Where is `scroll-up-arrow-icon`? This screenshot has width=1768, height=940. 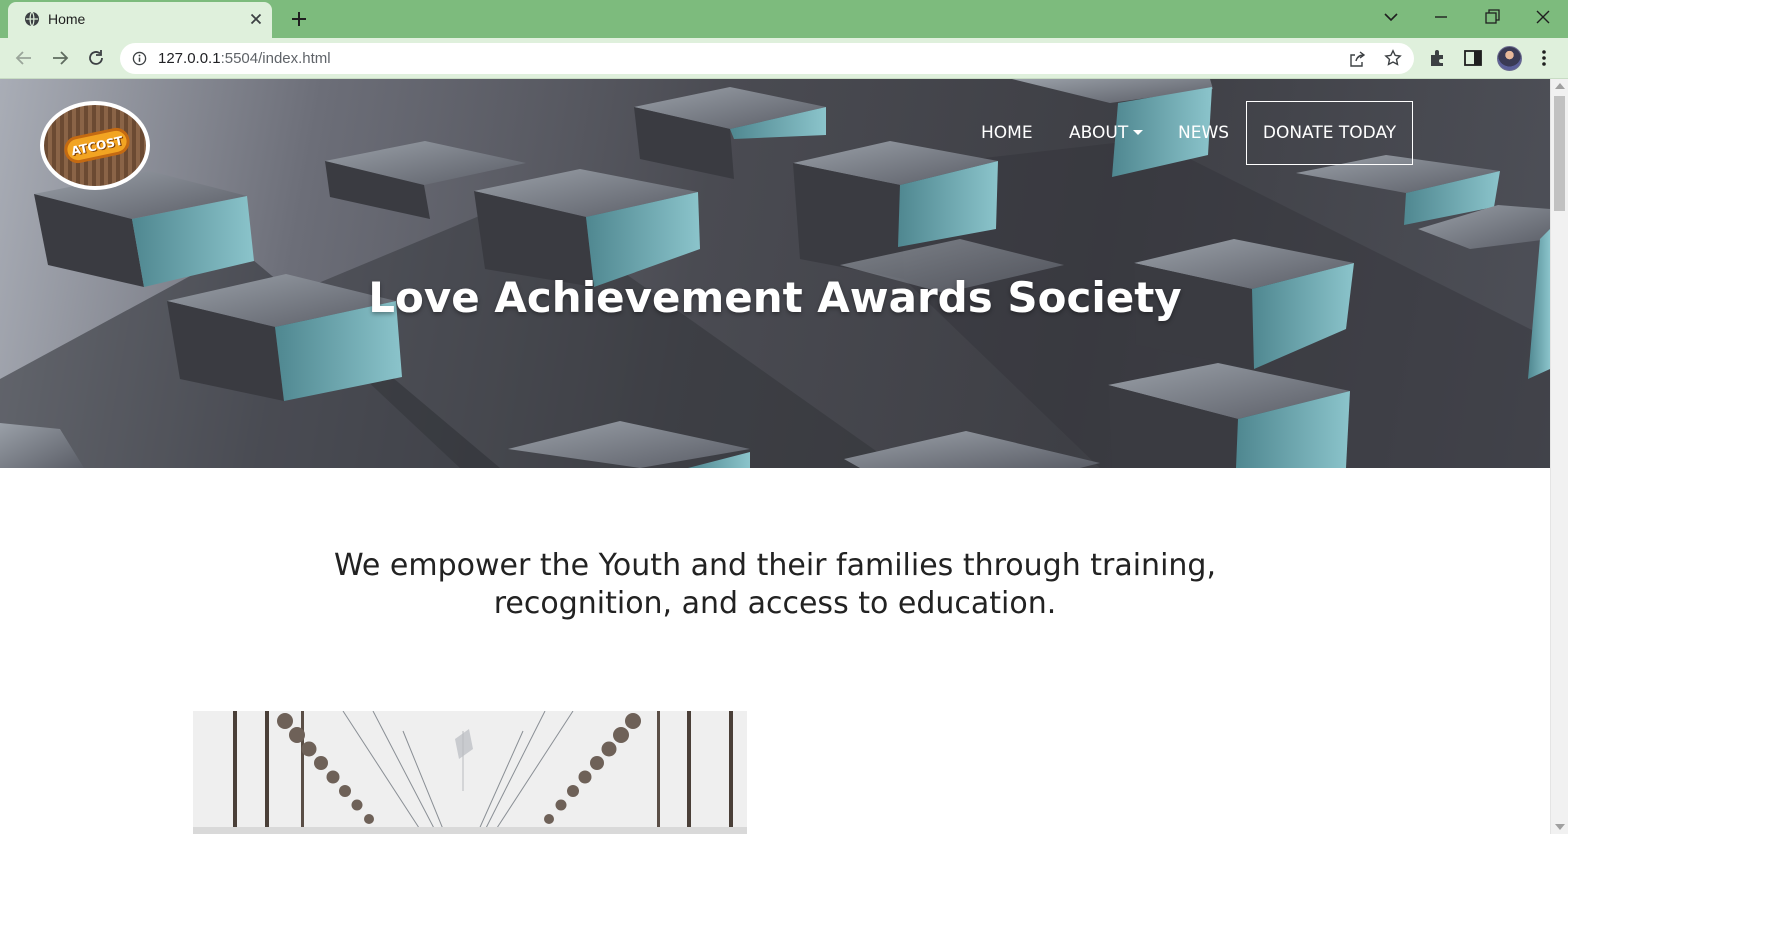
scroll-up-arrow-icon is located at coordinates (1560, 86).